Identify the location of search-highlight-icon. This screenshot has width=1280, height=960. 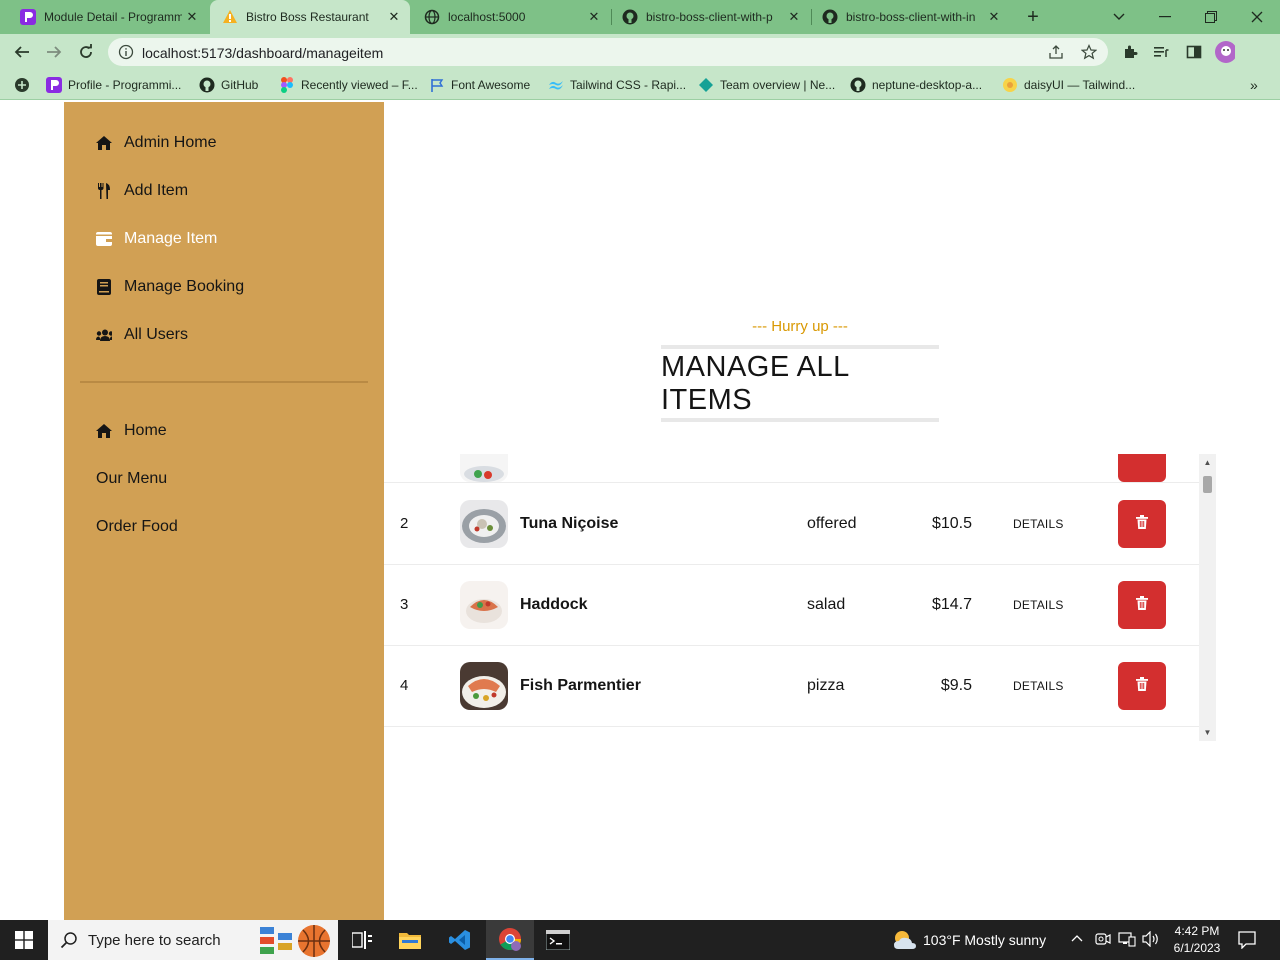
(295, 941).